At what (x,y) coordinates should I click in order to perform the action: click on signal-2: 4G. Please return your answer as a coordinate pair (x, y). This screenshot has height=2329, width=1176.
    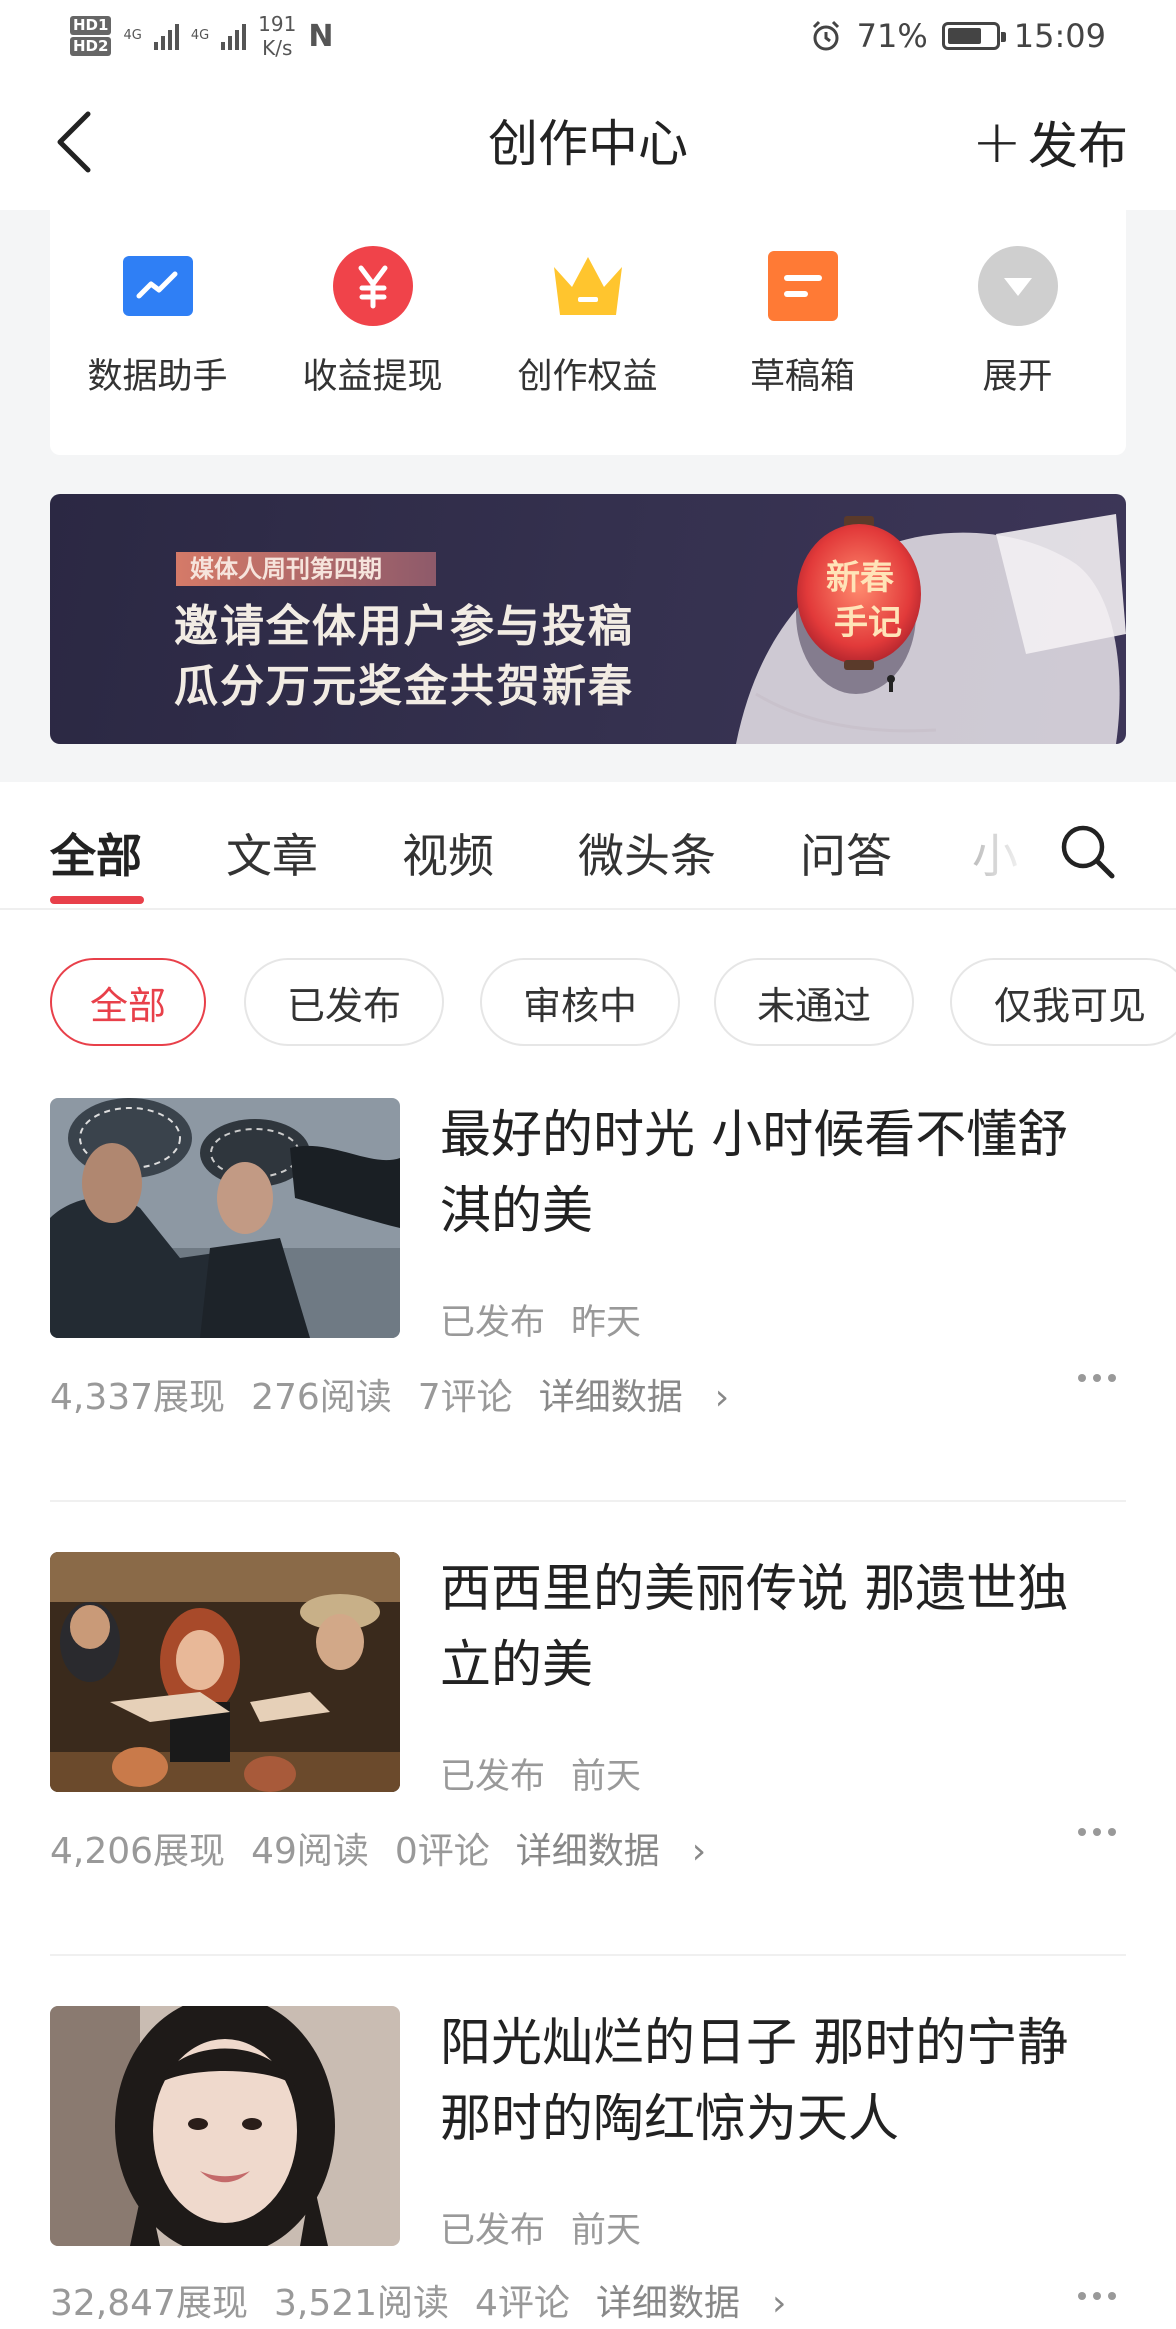
    Looking at the image, I should click on (200, 36).